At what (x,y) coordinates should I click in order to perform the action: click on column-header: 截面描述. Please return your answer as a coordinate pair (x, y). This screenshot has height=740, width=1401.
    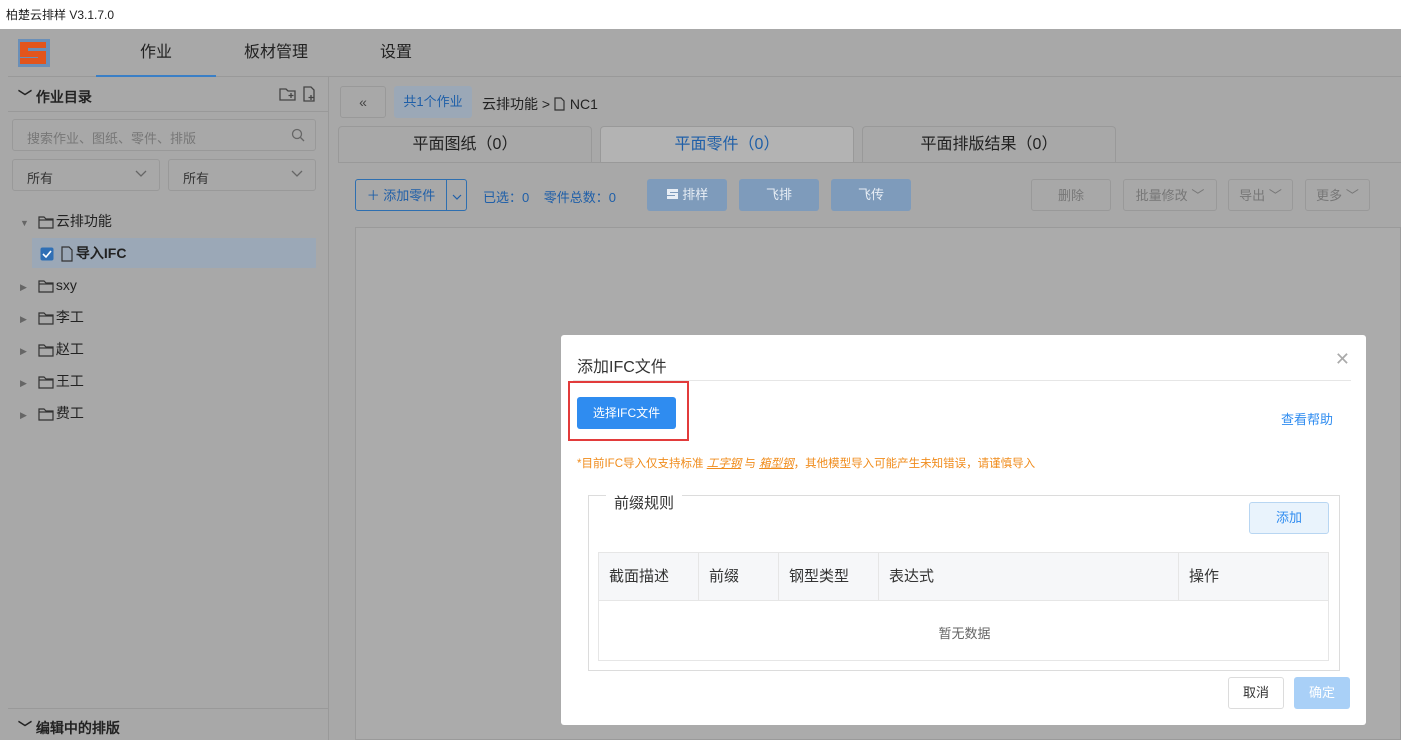
    Looking at the image, I should click on (649, 577).